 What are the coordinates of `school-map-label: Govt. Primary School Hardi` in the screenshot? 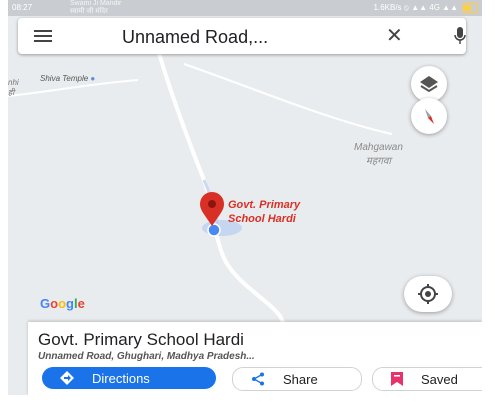 It's located at (264, 212).